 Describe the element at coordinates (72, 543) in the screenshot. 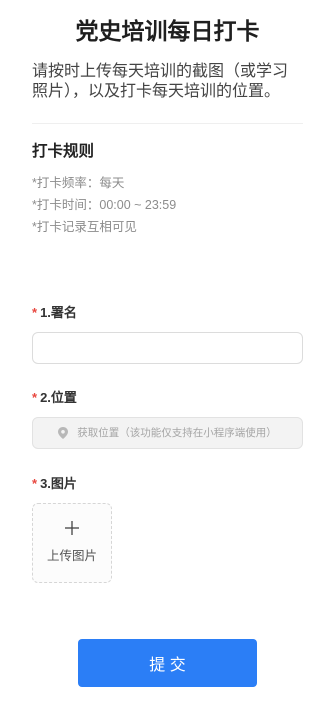

I see `upload-image-button: 上传图片` at that location.